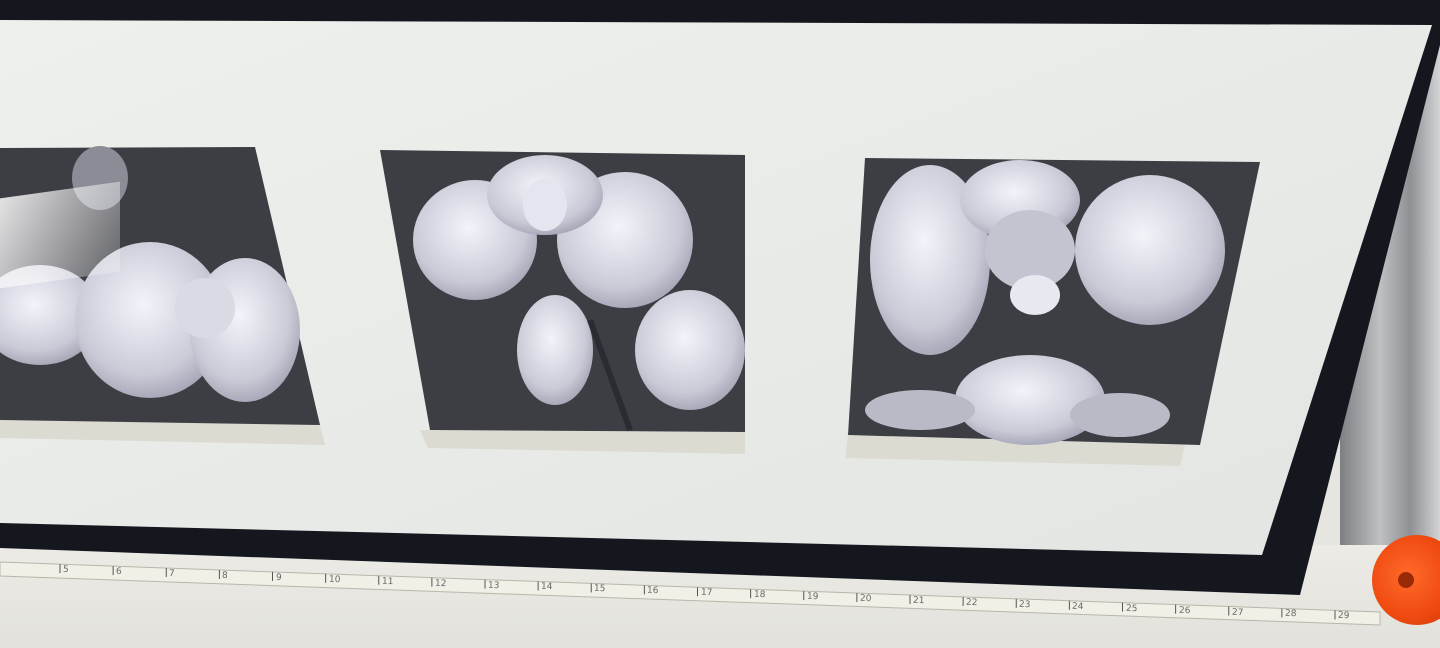  What do you see at coordinates (971, 603) in the screenshot?
I see `tape-tick-label: 22` at bounding box center [971, 603].